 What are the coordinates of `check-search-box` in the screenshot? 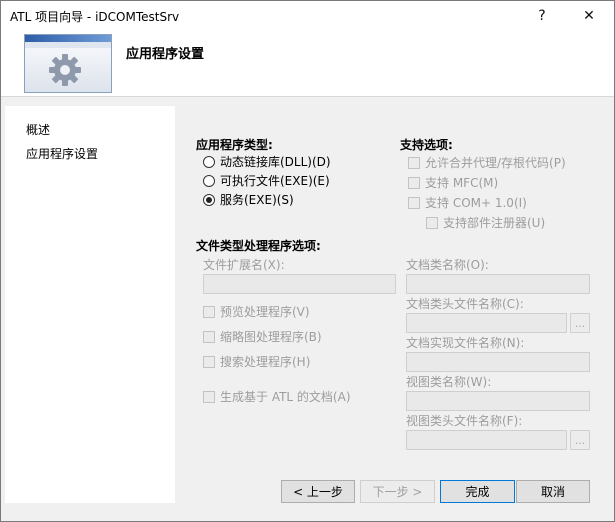 It's located at (209, 361).